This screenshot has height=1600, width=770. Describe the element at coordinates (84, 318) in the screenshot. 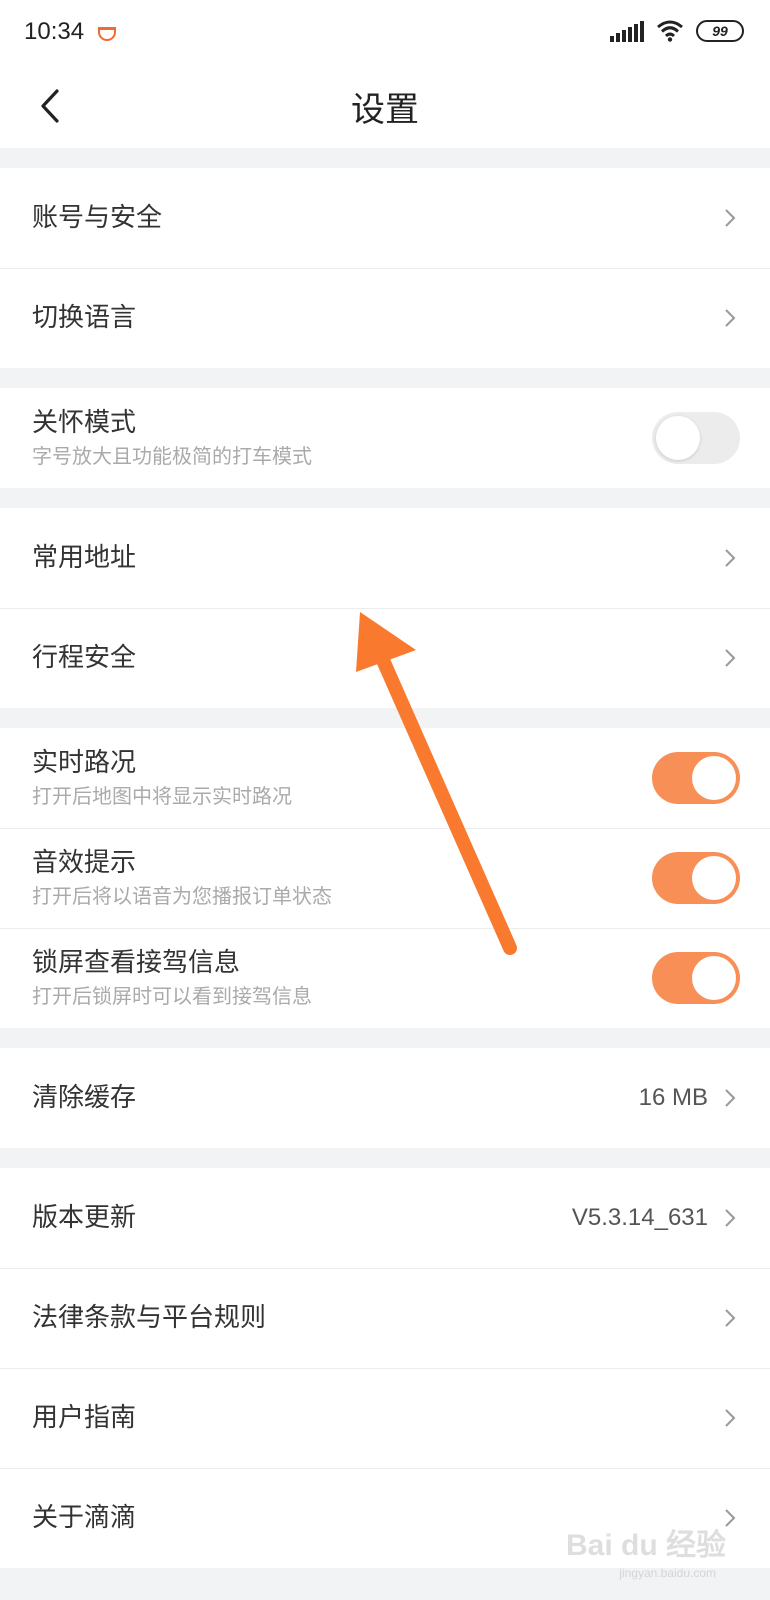

I see `row-label: 切换语言` at that location.